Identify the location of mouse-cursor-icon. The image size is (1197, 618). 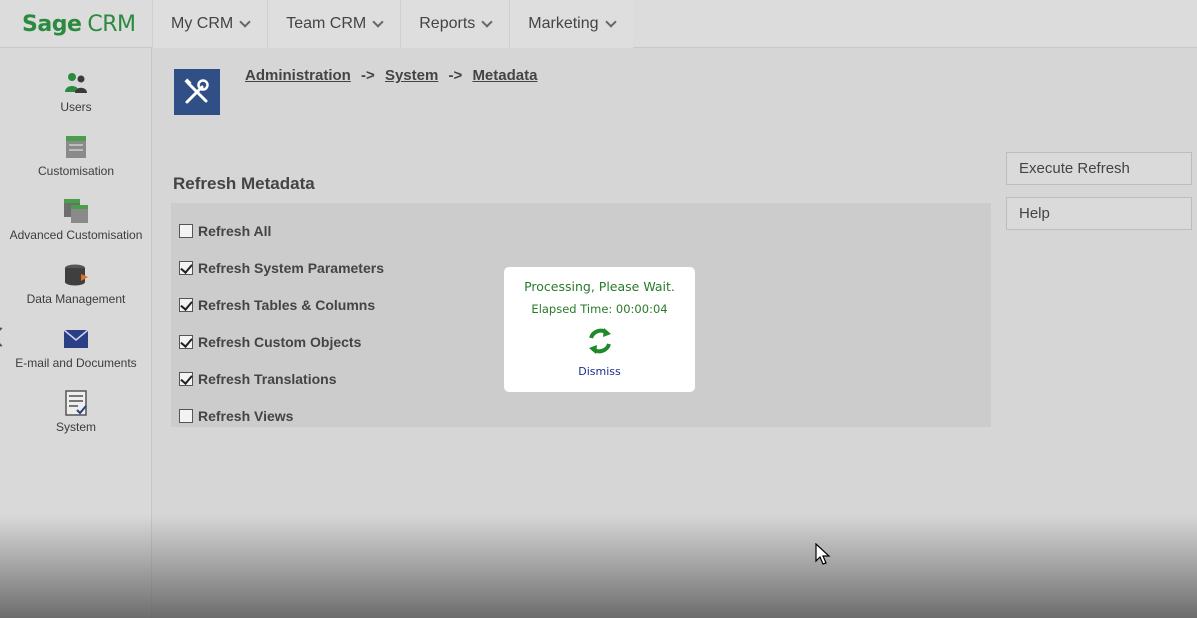
(823, 554).